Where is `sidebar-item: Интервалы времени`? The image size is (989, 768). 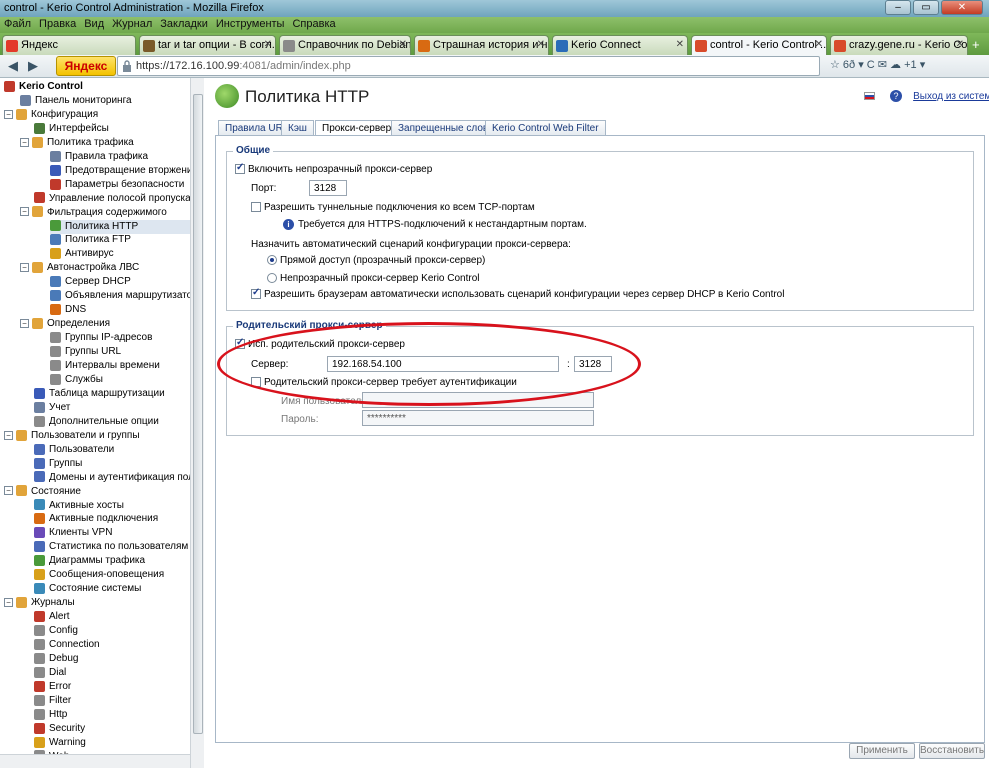 sidebar-item: Интервалы времени is located at coordinates (126, 366).